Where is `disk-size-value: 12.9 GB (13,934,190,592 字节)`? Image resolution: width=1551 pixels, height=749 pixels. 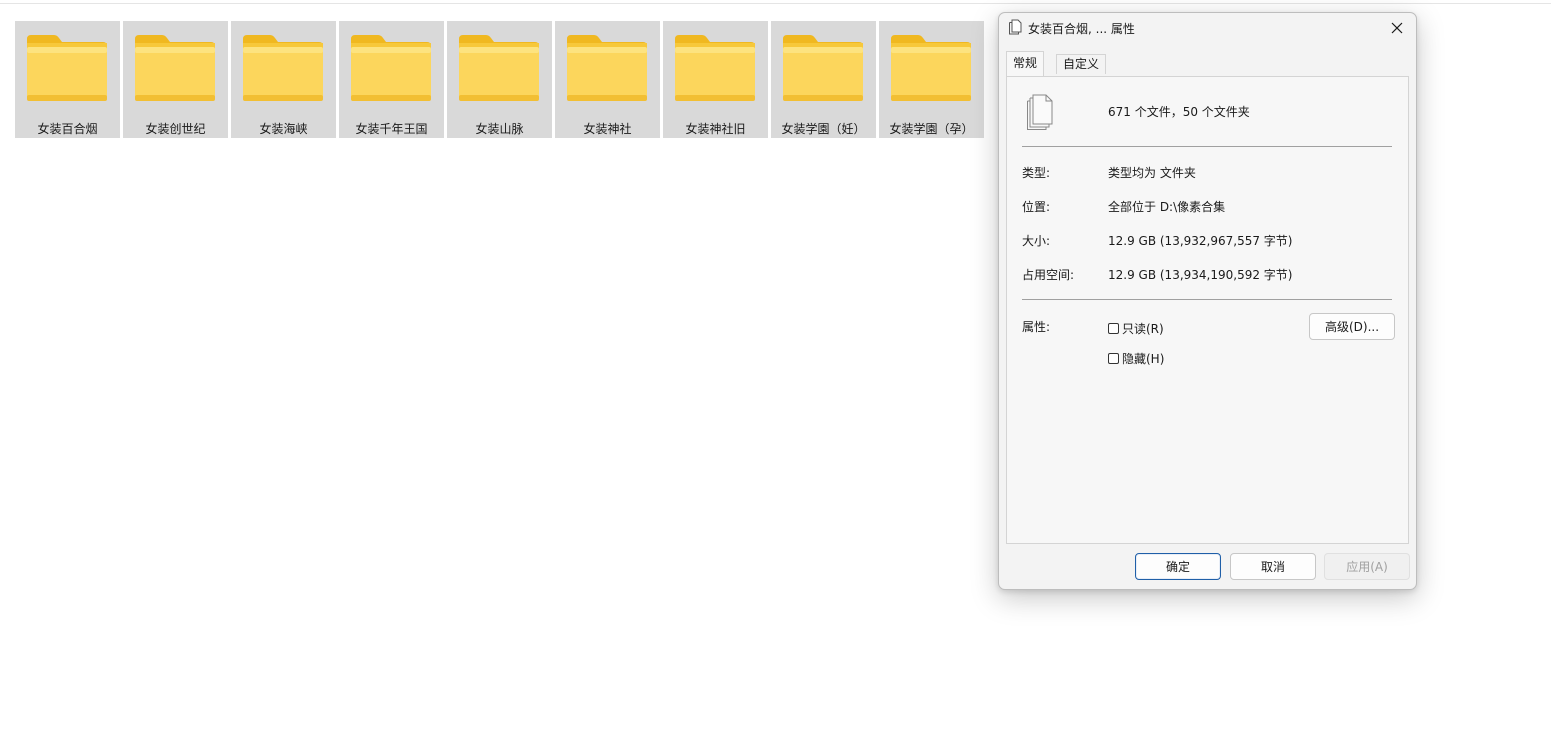
disk-size-value: 12.9 GB (13,934,190,592 字节) is located at coordinates (1200, 275).